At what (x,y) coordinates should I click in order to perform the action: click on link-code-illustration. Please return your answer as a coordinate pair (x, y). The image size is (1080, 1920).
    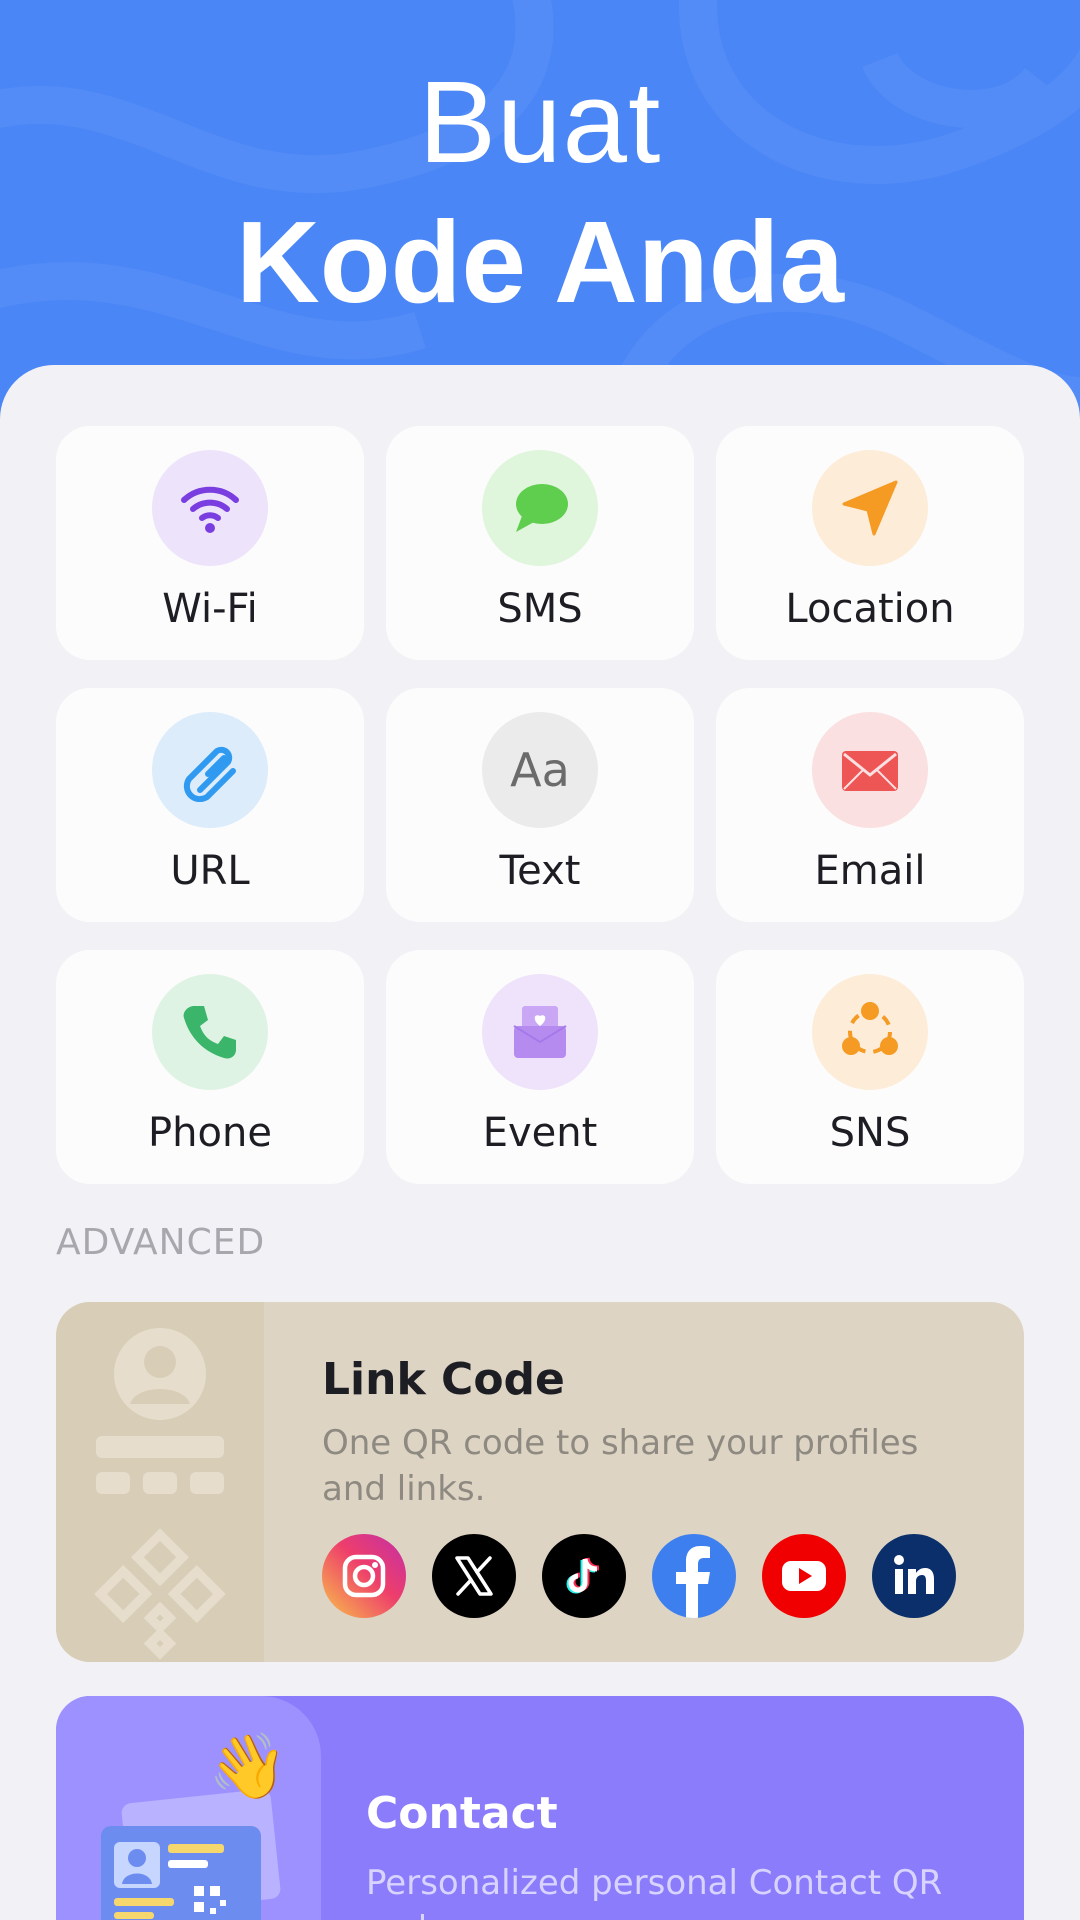
    Looking at the image, I should click on (160, 1482).